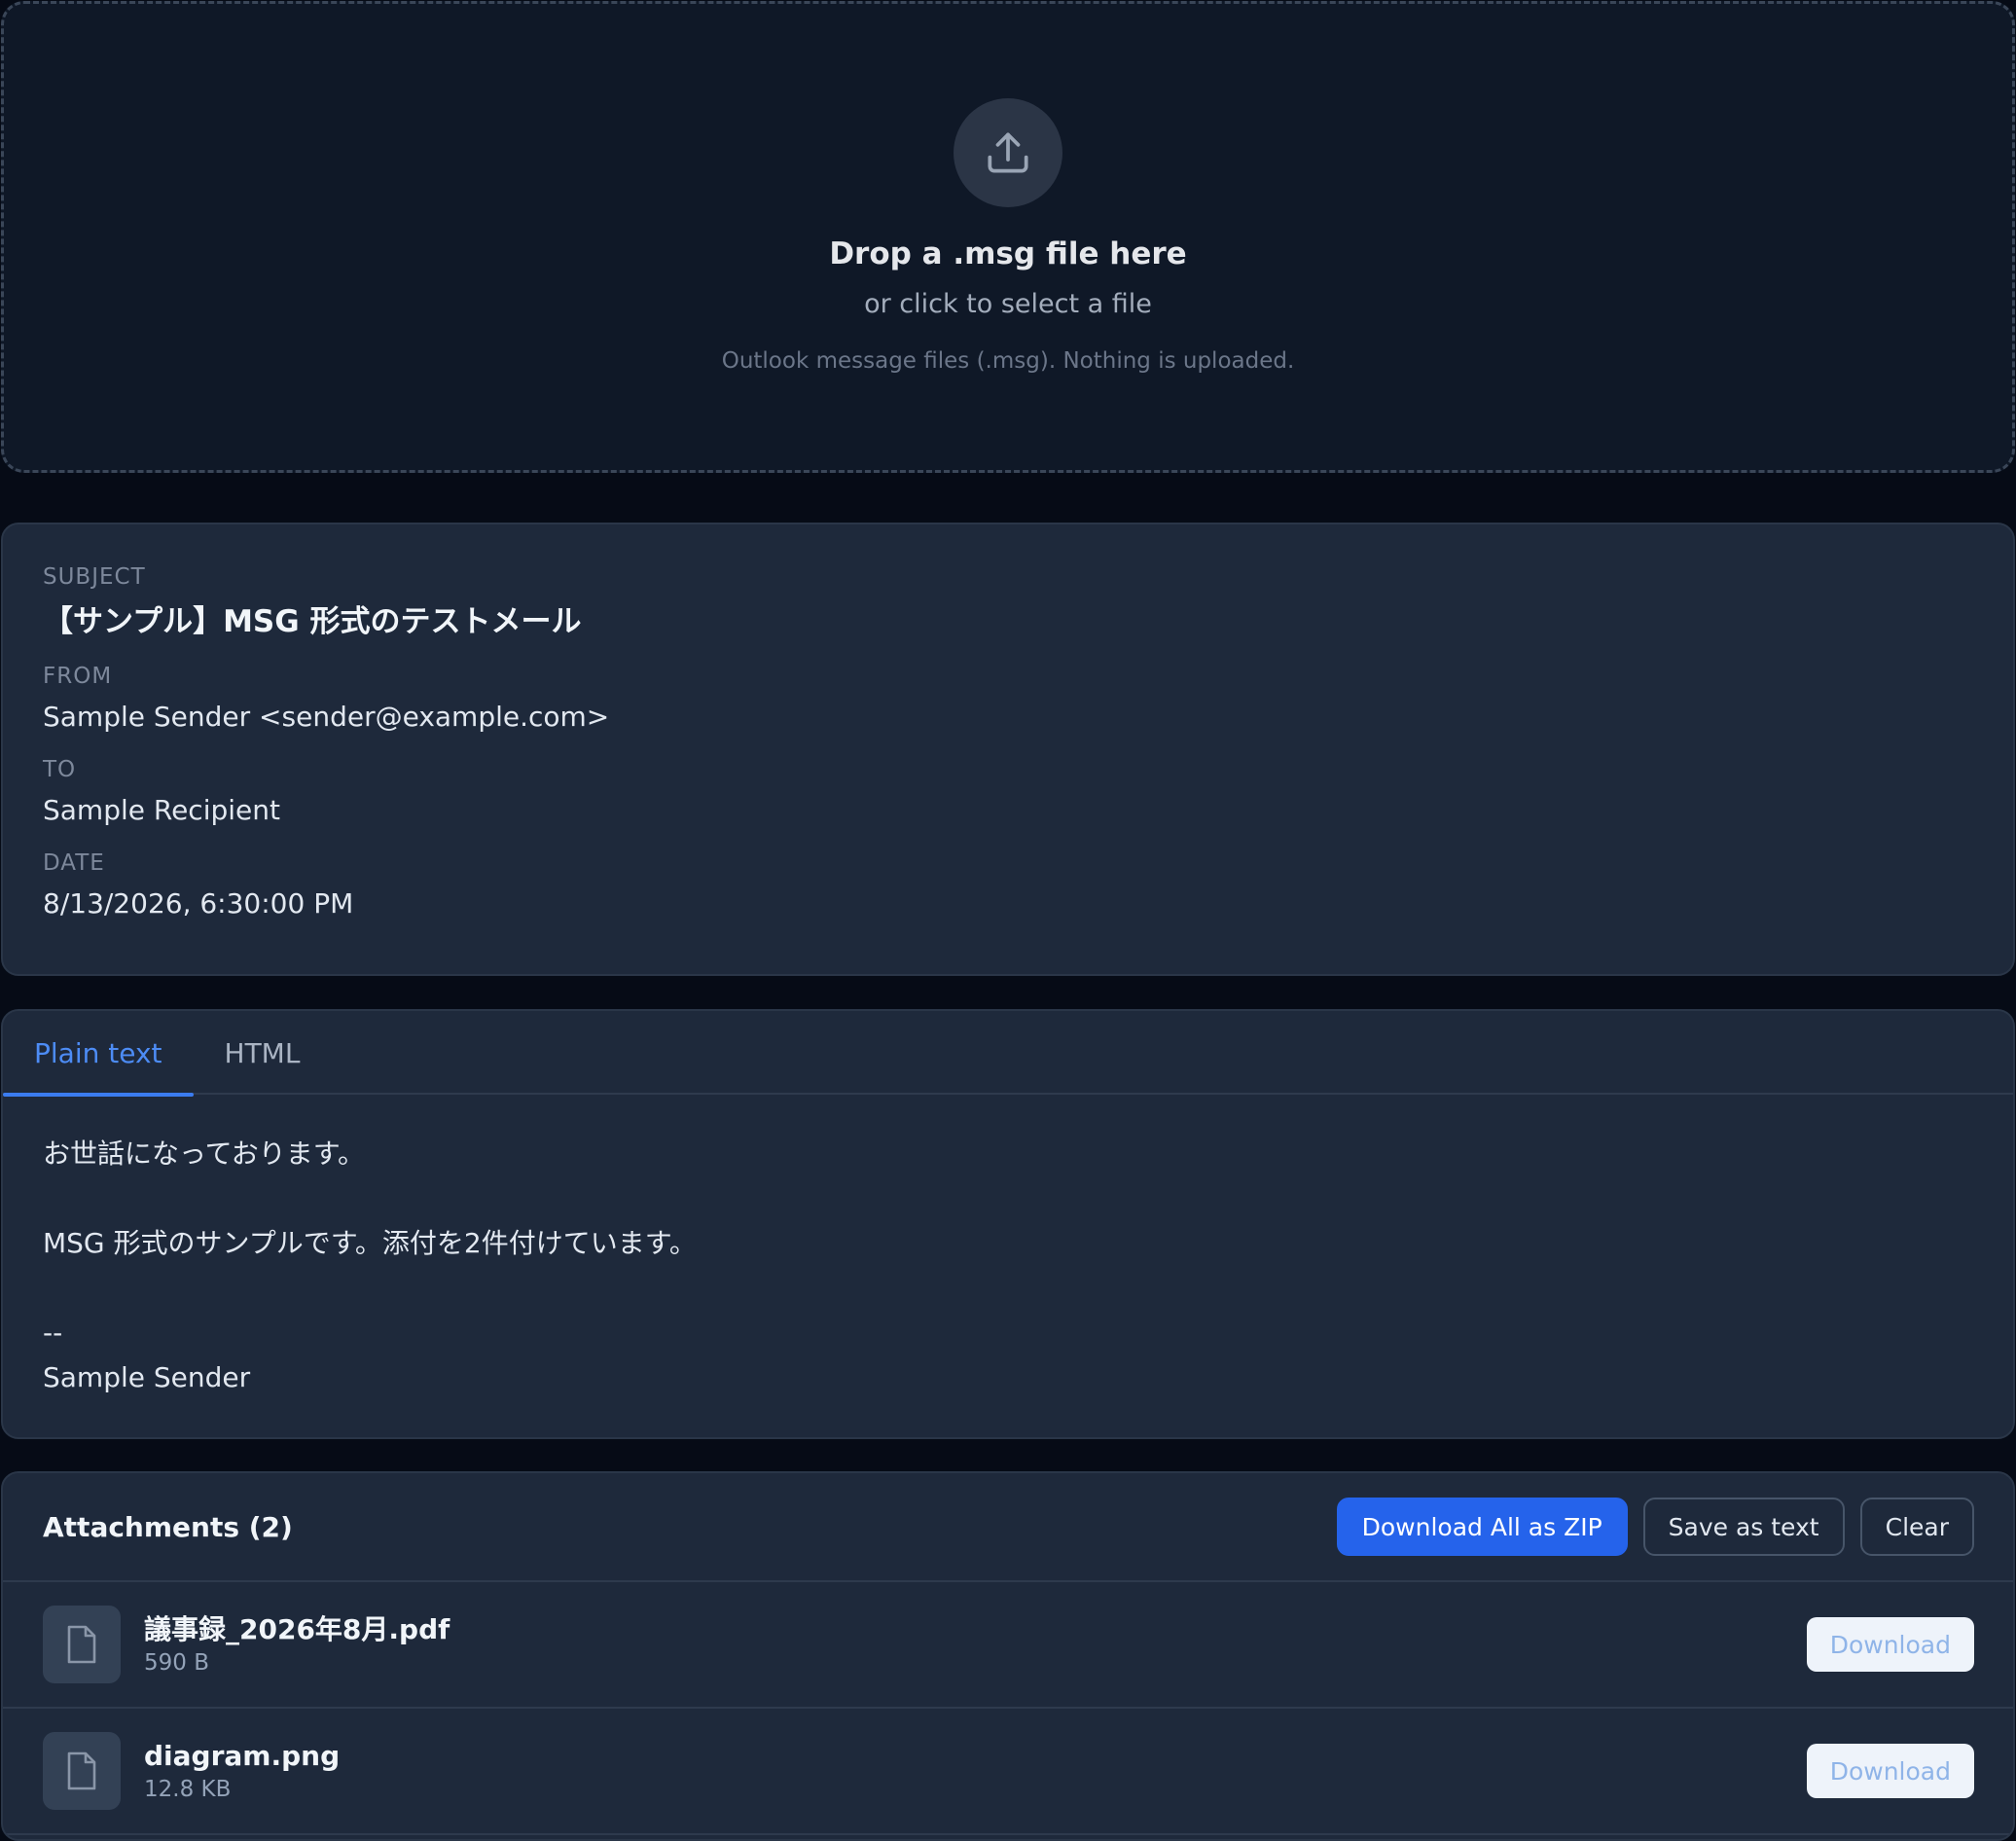  I want to click on dropzone-subtitle: or click to select a file, so click(1008, 304).